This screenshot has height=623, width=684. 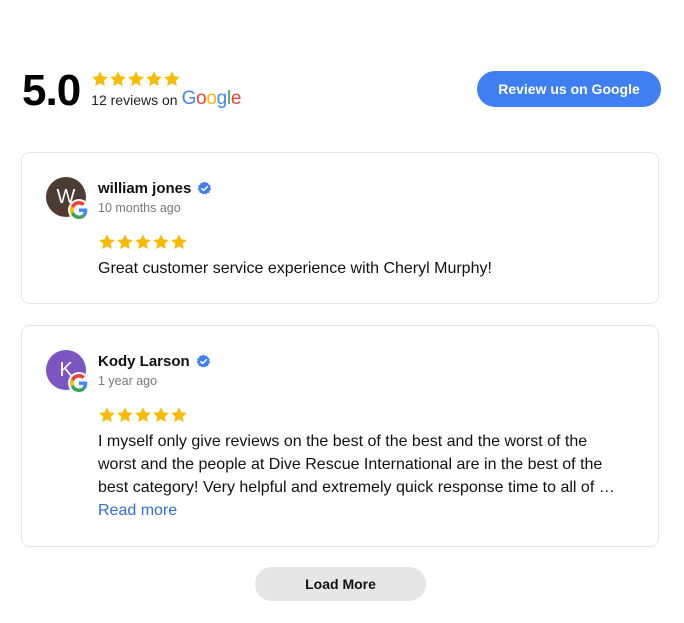 I want to click on review-author: william jones, so click(x=155, y=188).